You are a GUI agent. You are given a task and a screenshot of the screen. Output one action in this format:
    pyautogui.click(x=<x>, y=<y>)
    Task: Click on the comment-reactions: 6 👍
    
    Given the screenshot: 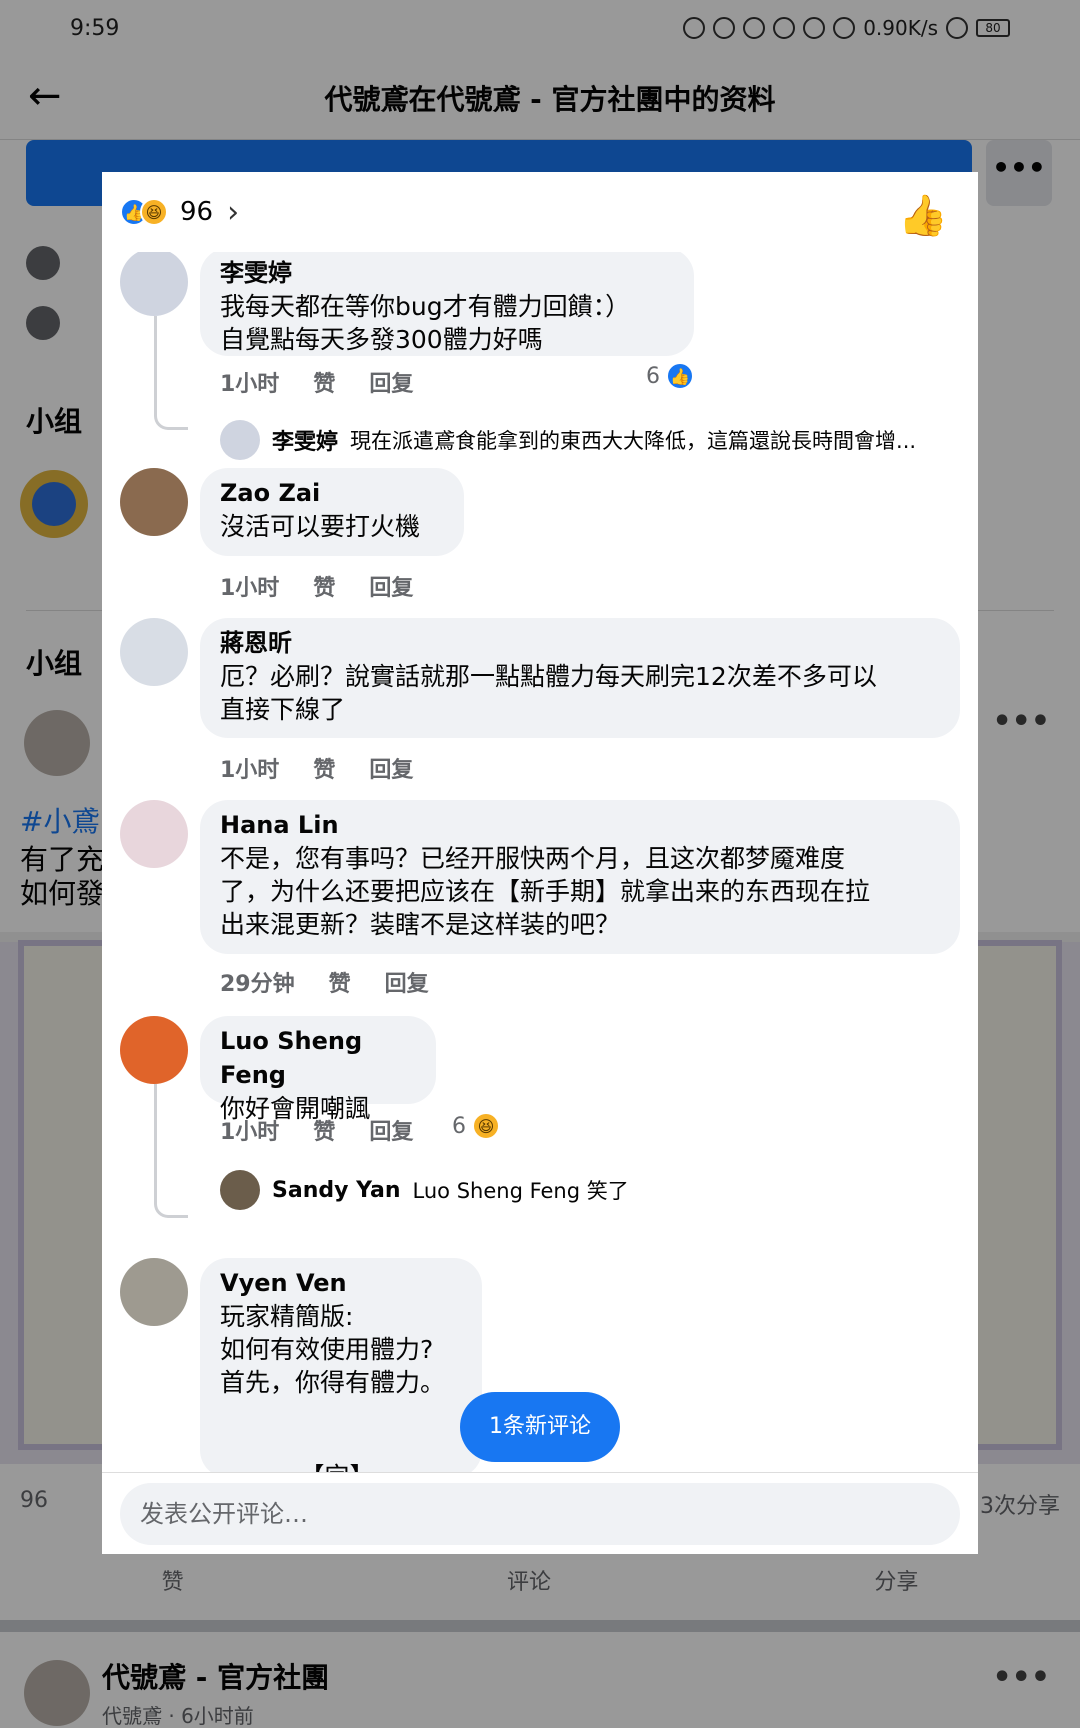 What is the action you would take?
    pyautogui.click(x=670, y=376)
    